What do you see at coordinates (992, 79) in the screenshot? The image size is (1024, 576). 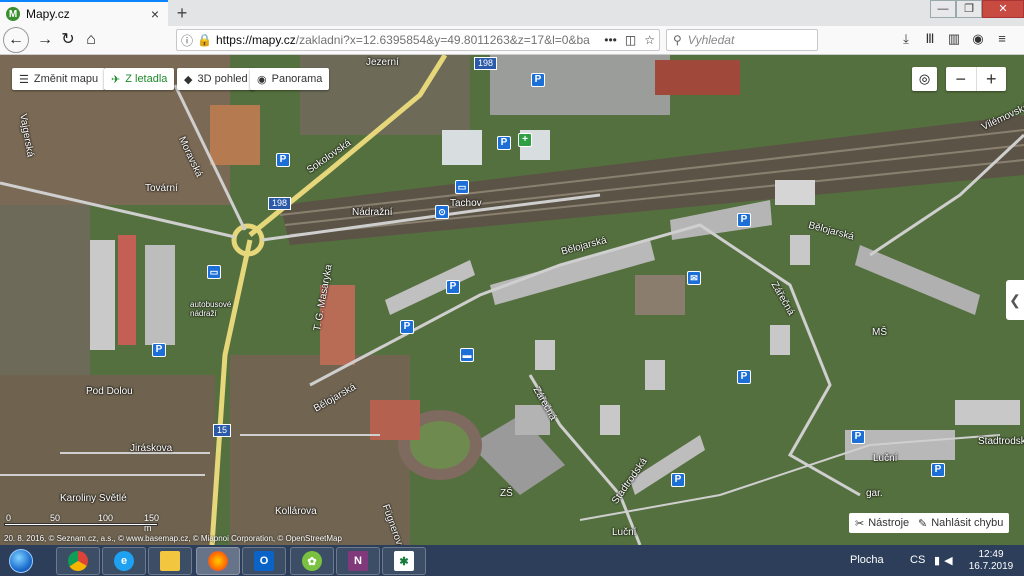 I see `zoom-in-button: +` at bounding box center [992, 79].